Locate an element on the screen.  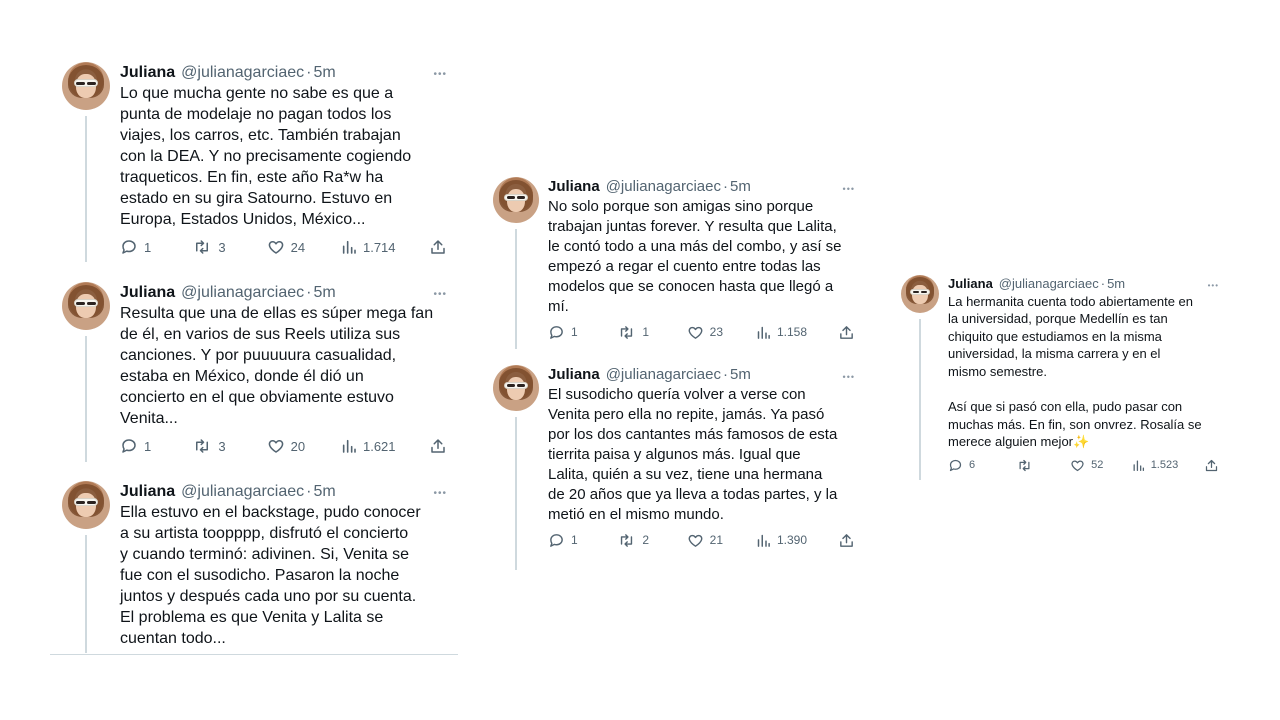
like-button: 21 is located at coordinates (721, 540).